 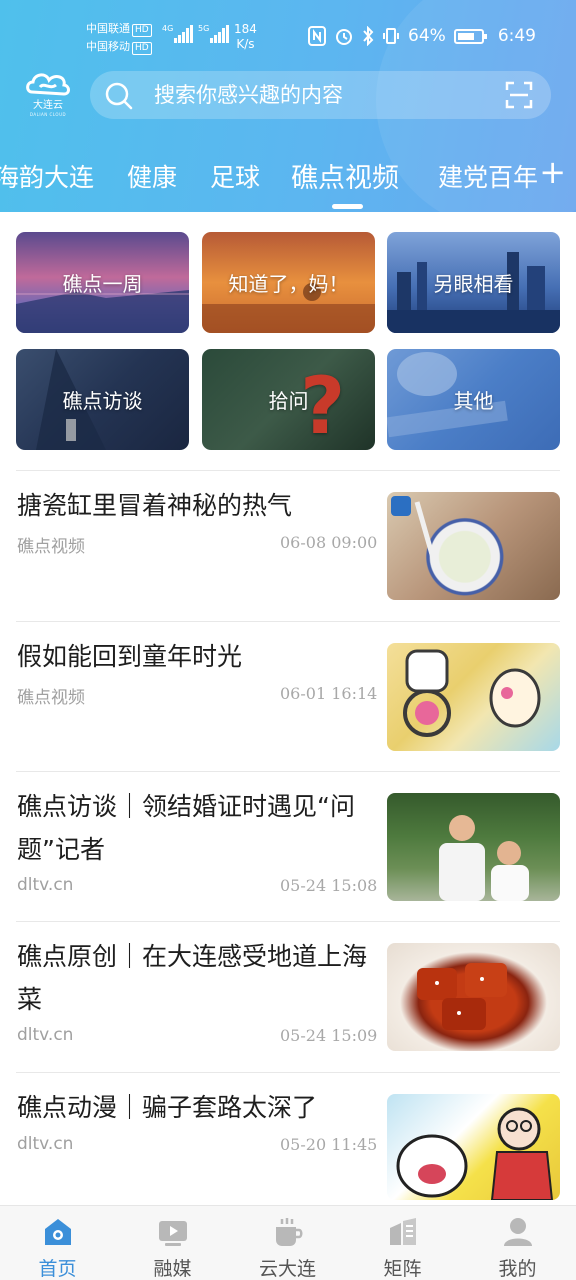 I want to click on news-item: 假如能回到童年时光 礁点视频 06-01 16:14, so click(x=288, y=696).